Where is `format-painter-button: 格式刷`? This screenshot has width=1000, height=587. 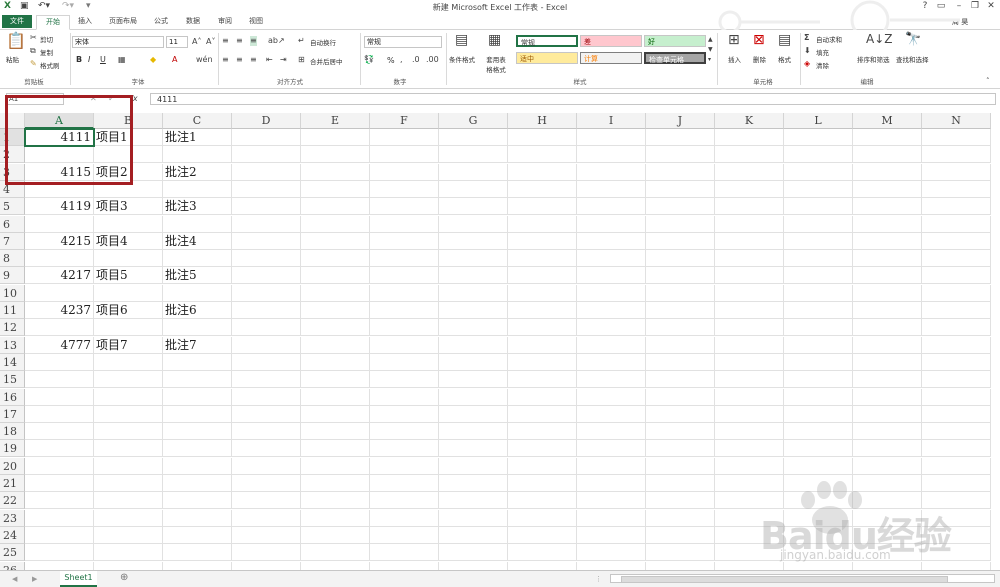 format-painter-button: 格式刷 is located at coordinates (50, 65).